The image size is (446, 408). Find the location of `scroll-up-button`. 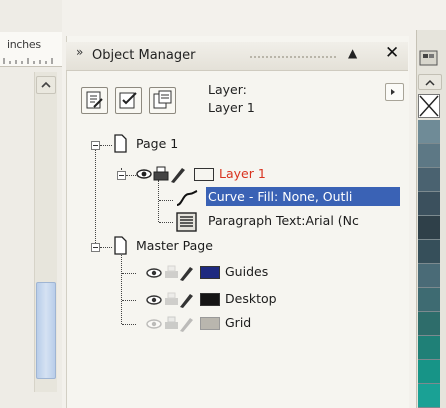

scroll-up-button is located at coordinates (46, 85).